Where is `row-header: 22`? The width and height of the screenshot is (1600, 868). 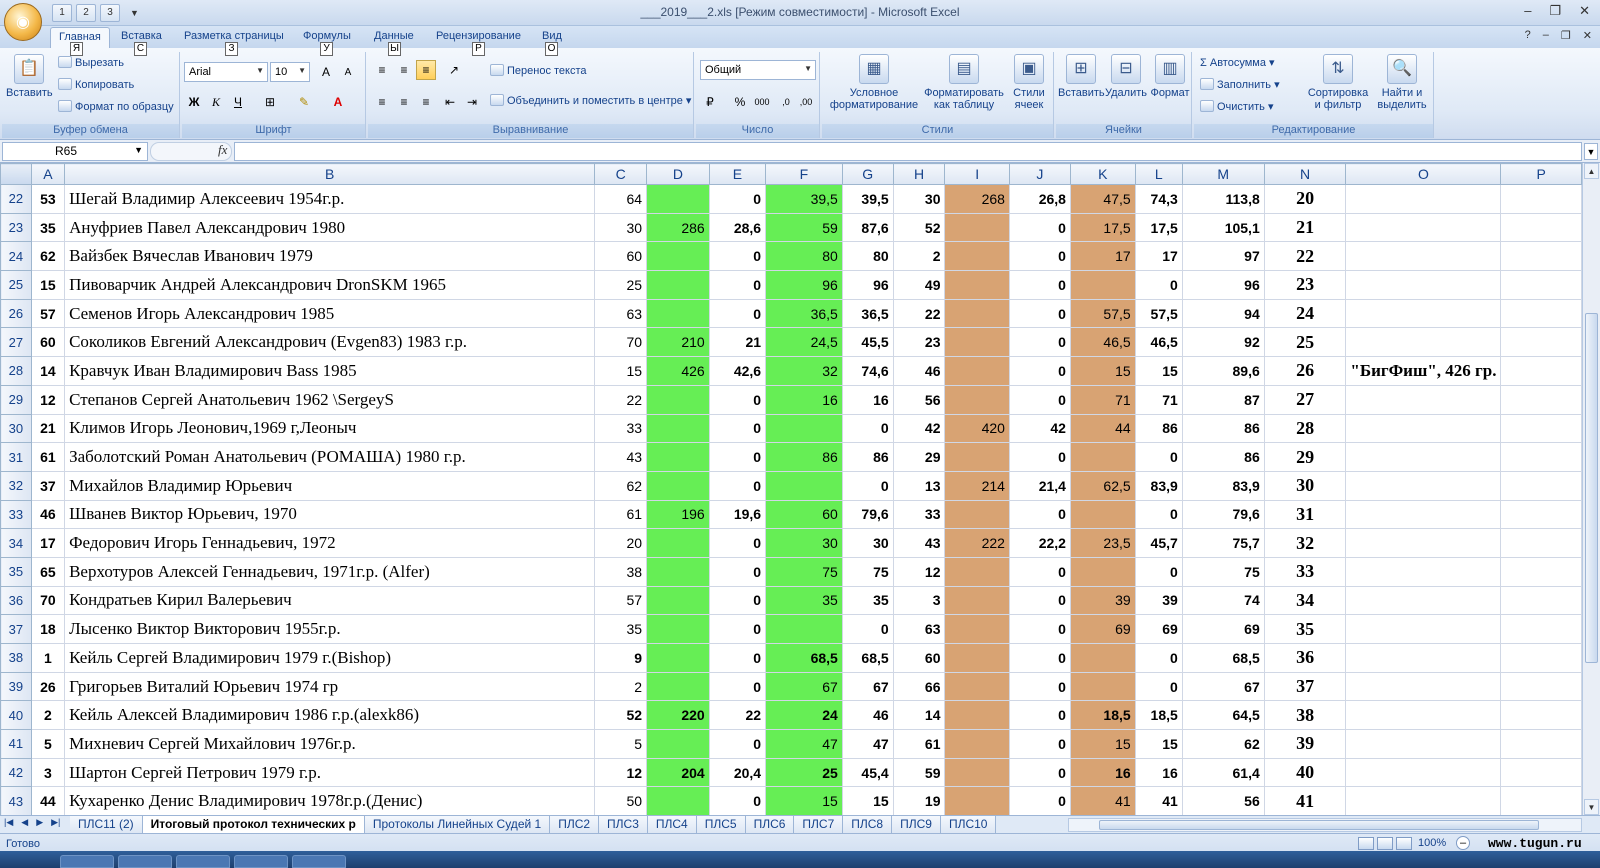 row-header: 22 is located at coordinates (16, 199).